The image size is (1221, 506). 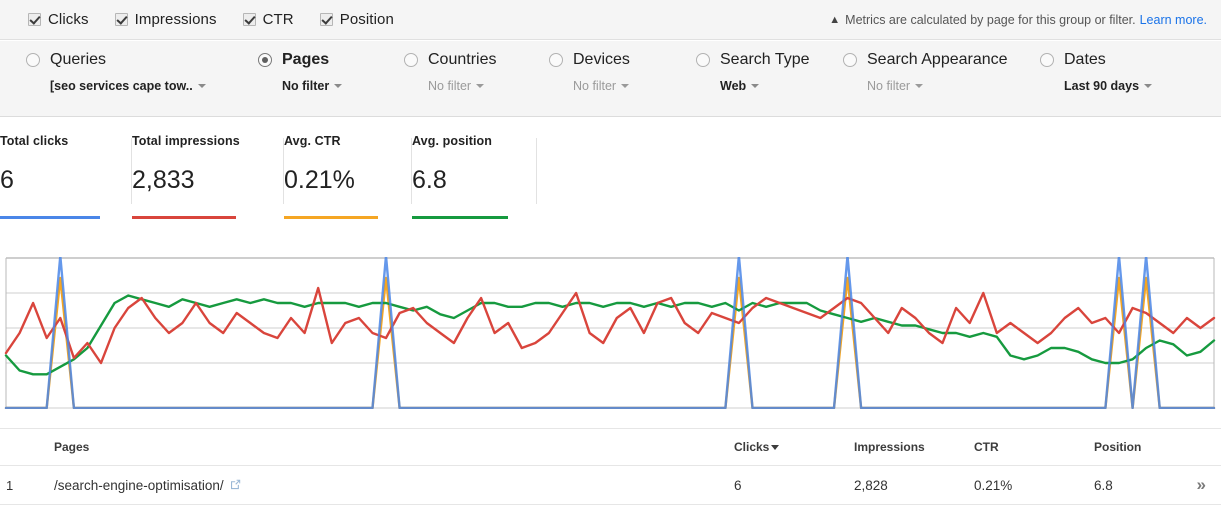 I want to click on table-header-row: Pages Clicks Impressions CTR Position, so click(x=610, y=447).